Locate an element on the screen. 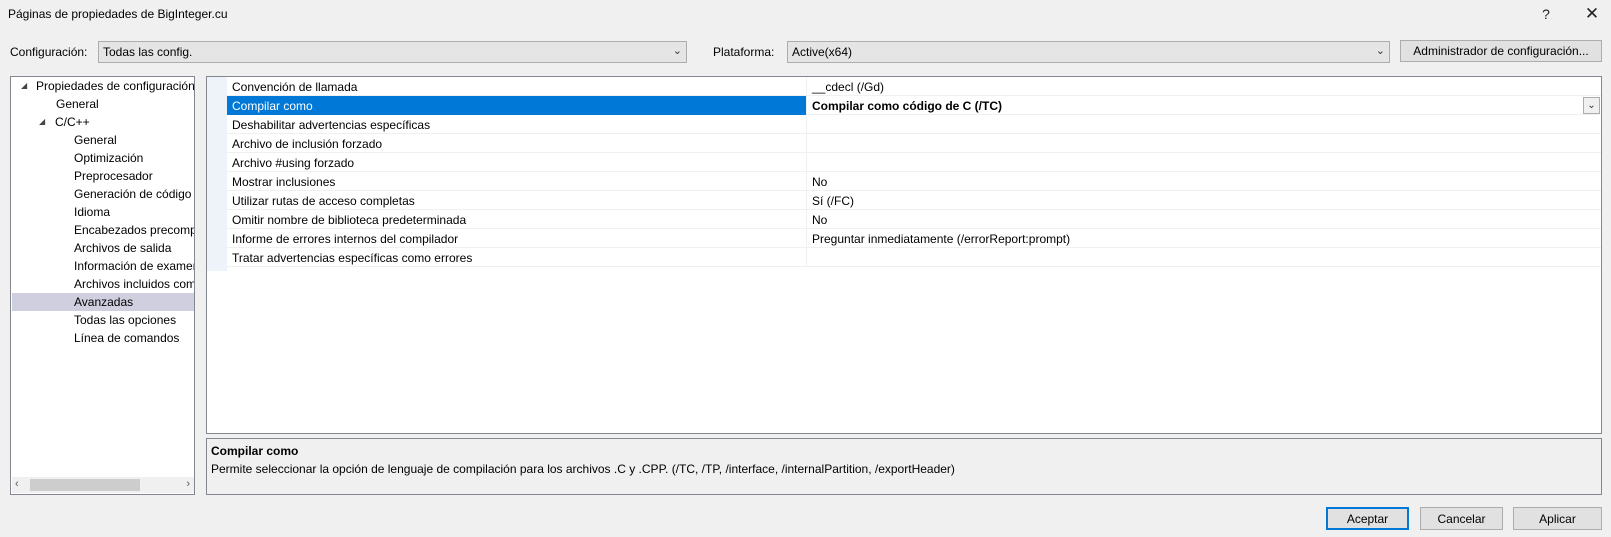 Image resolution: width=1611 pixels, height=537 pixels. property-row-disable-warnings: Deshabilitar advertencias específicas is located at coordinates (914, 124).